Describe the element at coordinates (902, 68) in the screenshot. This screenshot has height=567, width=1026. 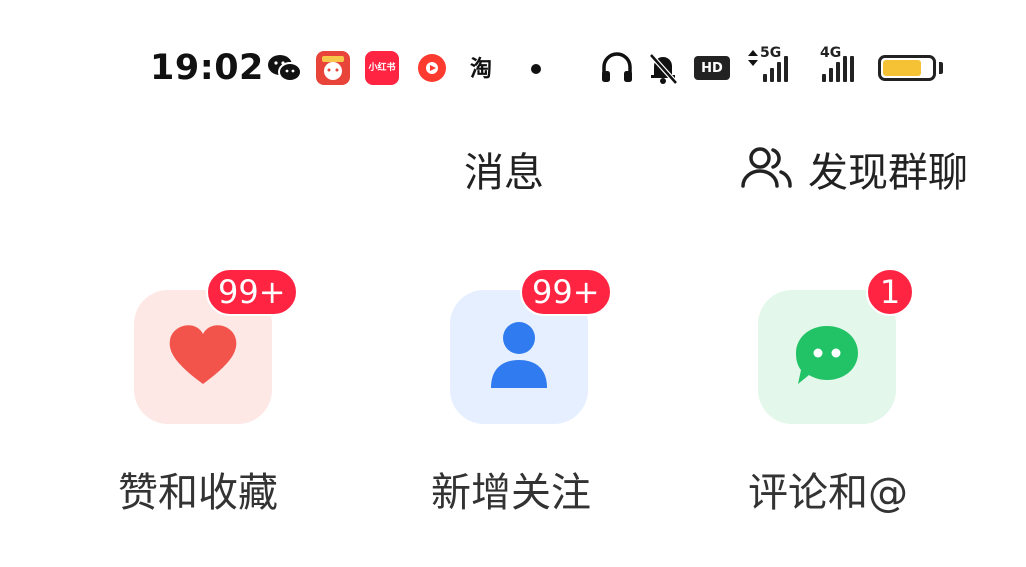
I see `battery-level-fill` at that location.